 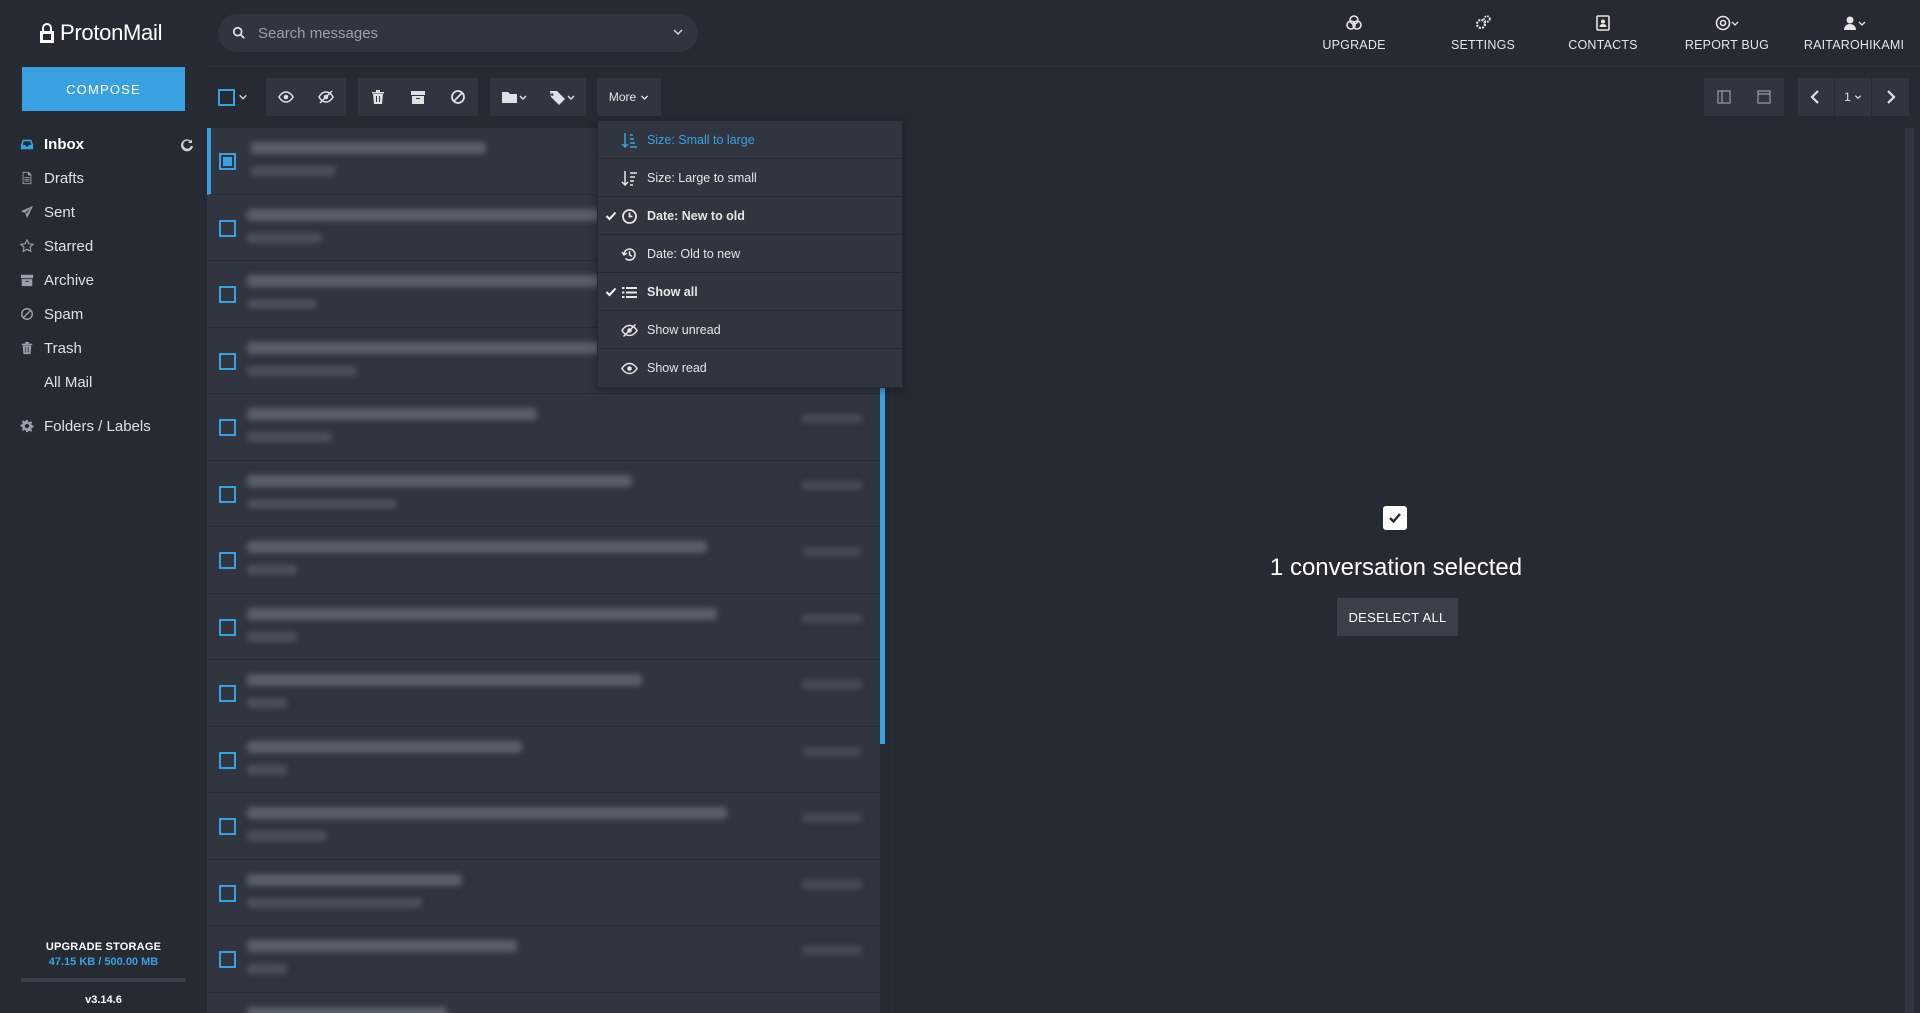 I want to click on refresh-icon, so click(x=187, y=144).